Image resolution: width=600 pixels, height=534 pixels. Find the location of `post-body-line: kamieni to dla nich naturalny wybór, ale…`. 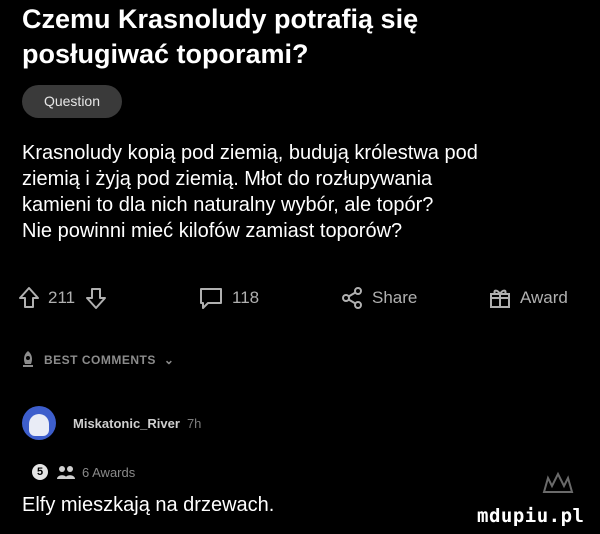

post-body-line: kamieni to dla nich naturalny wybór, ale… is located at coordinates (228, 205).